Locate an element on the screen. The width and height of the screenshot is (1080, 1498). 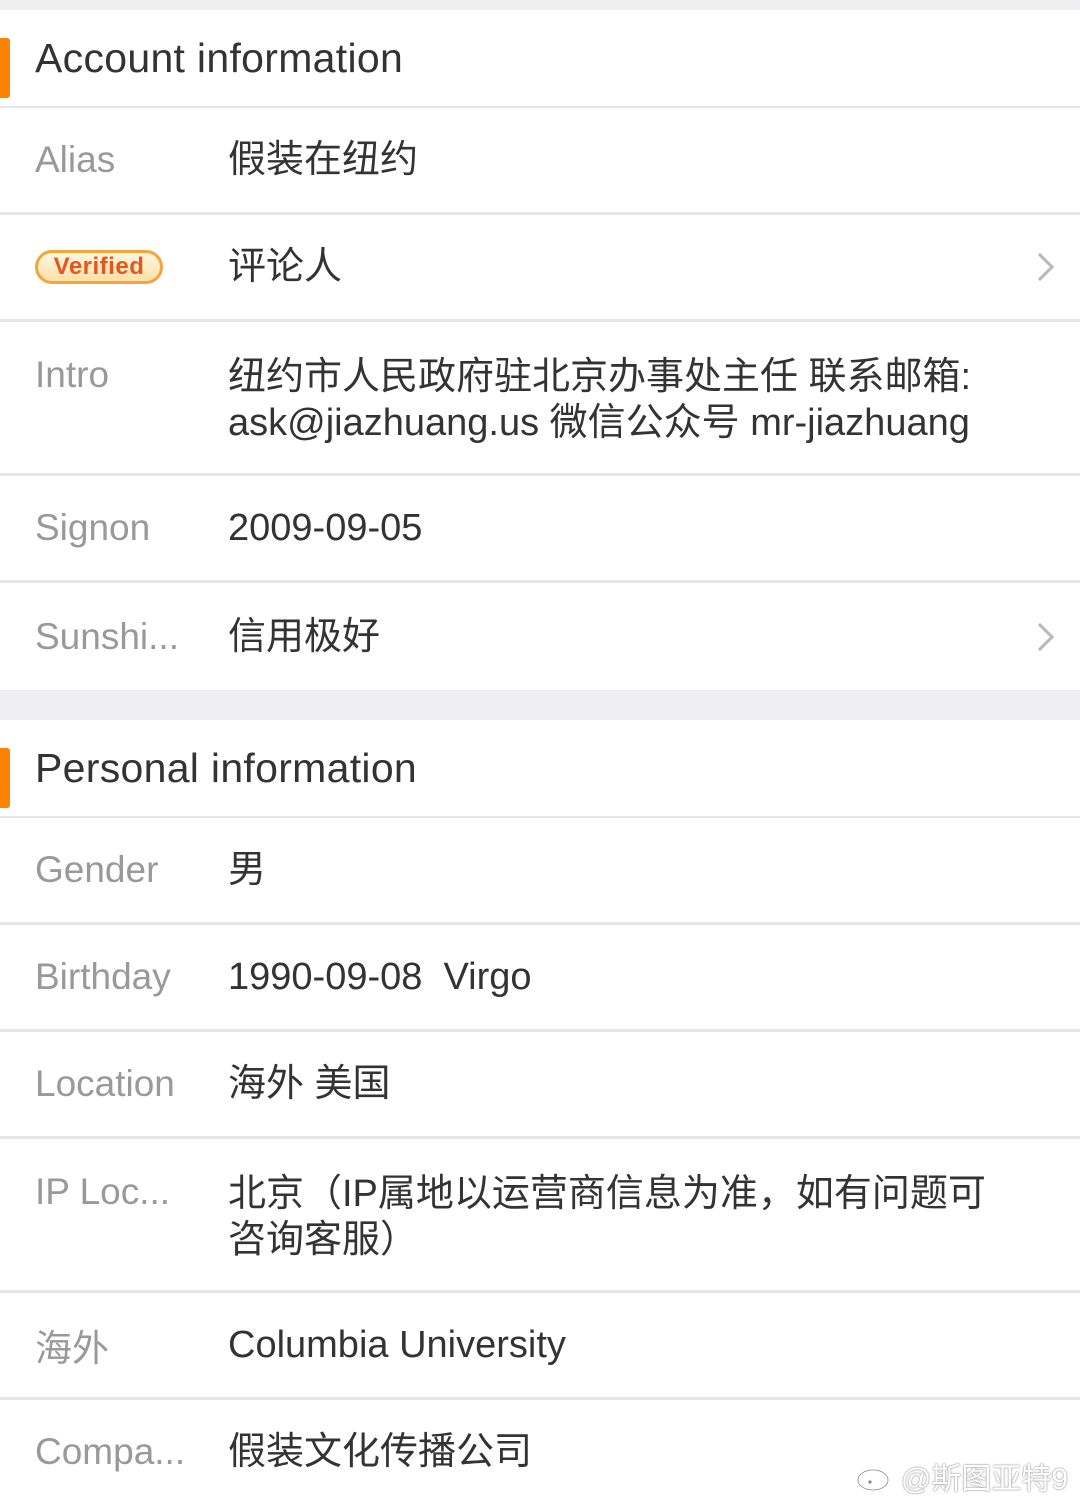
gender-row: Gender 男 is located at coordinates (540, 871).